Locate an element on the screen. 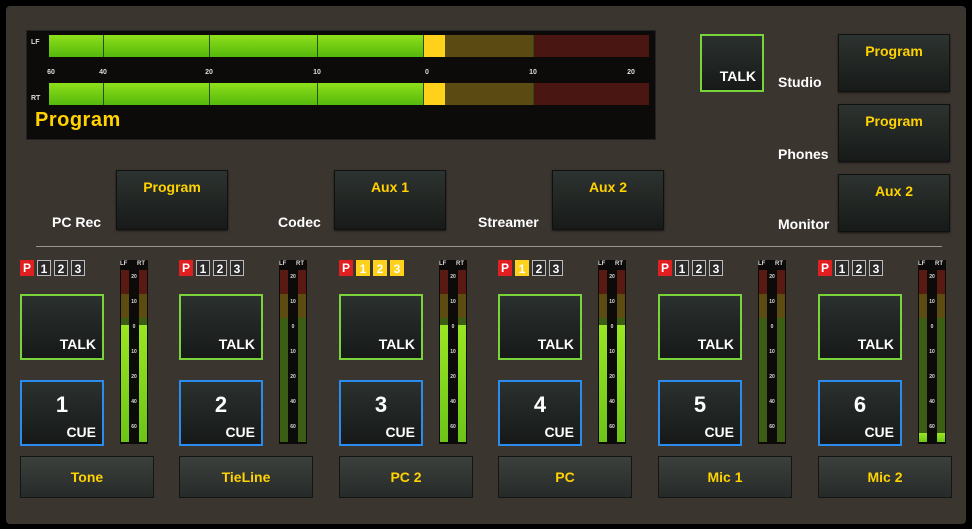  channel-number: 4 is located at coordinates (540, 404).